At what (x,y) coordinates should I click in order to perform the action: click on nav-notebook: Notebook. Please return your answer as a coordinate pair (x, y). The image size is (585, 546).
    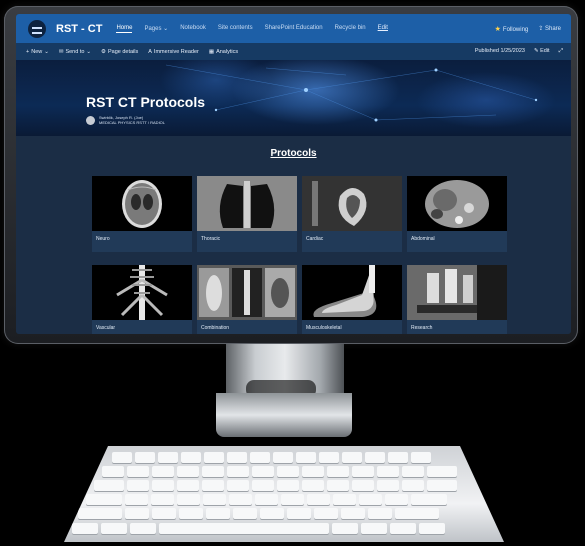
    Looking at the image, I should click on (193, 29).